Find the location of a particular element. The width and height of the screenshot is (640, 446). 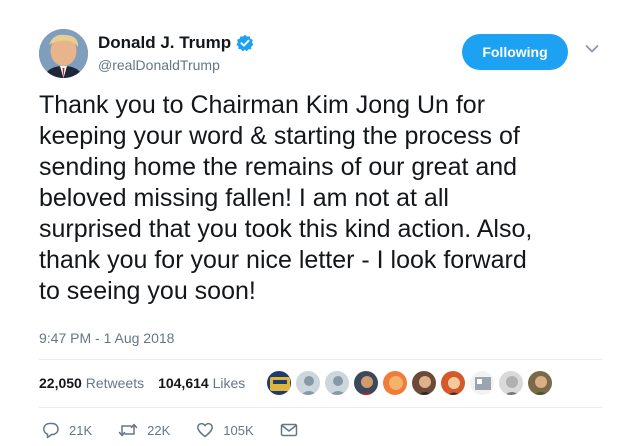

envelope-icon is located at coordinates (288, 430).